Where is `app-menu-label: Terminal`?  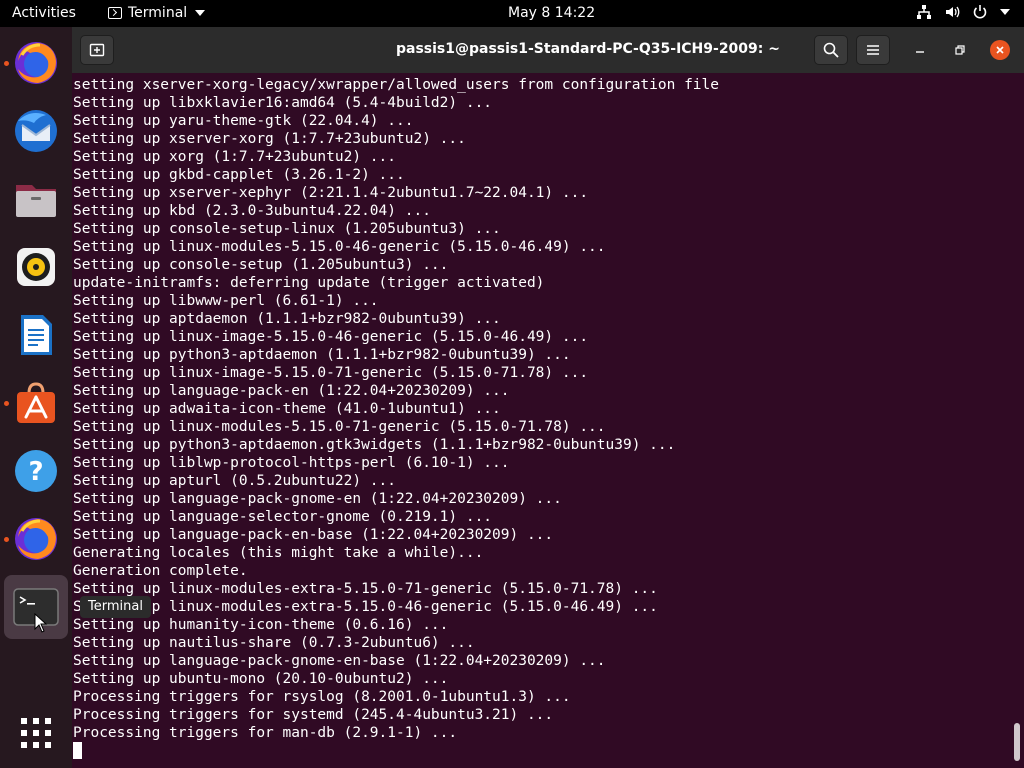 app-menu-label: Terminal is located at coordinates (158, 13).